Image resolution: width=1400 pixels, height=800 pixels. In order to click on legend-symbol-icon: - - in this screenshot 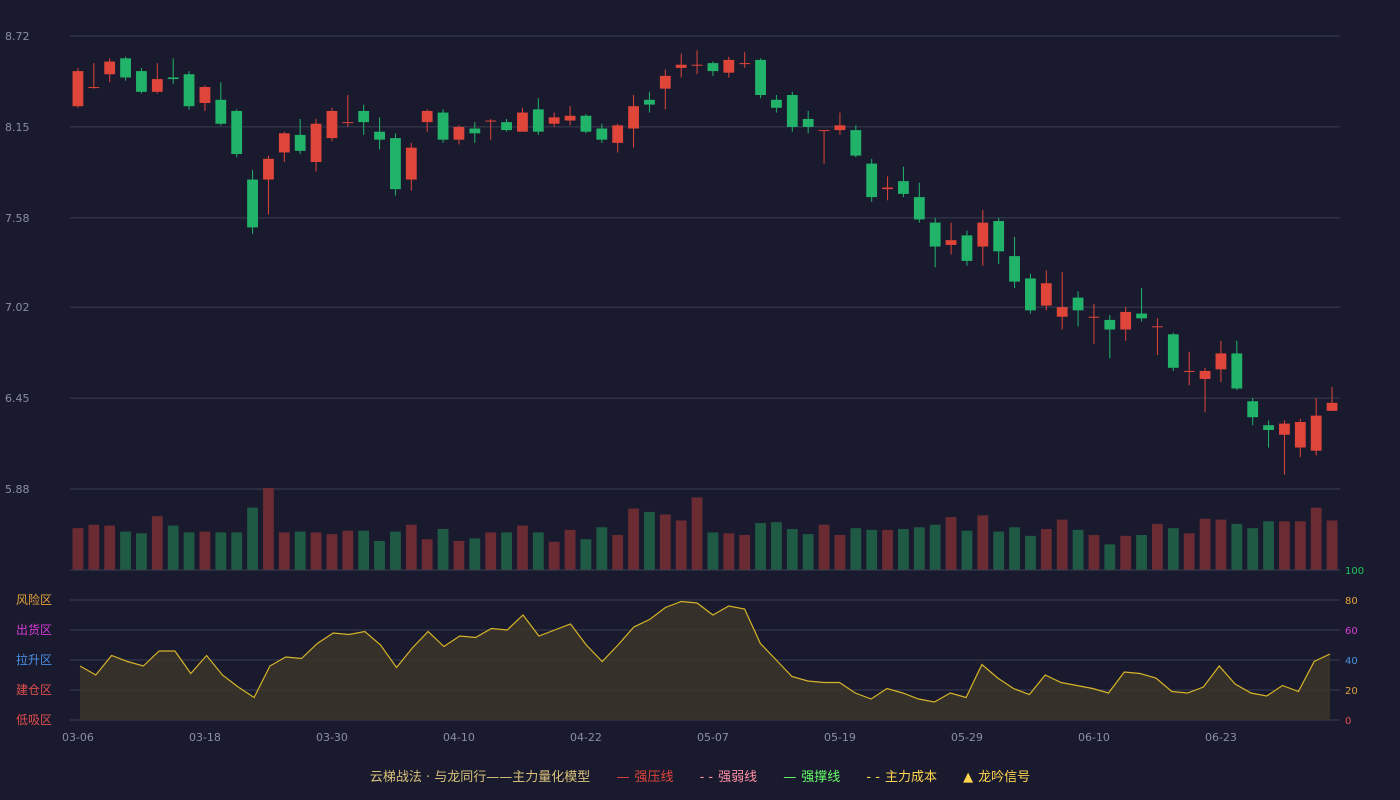, I will do `click(706, 777)`.